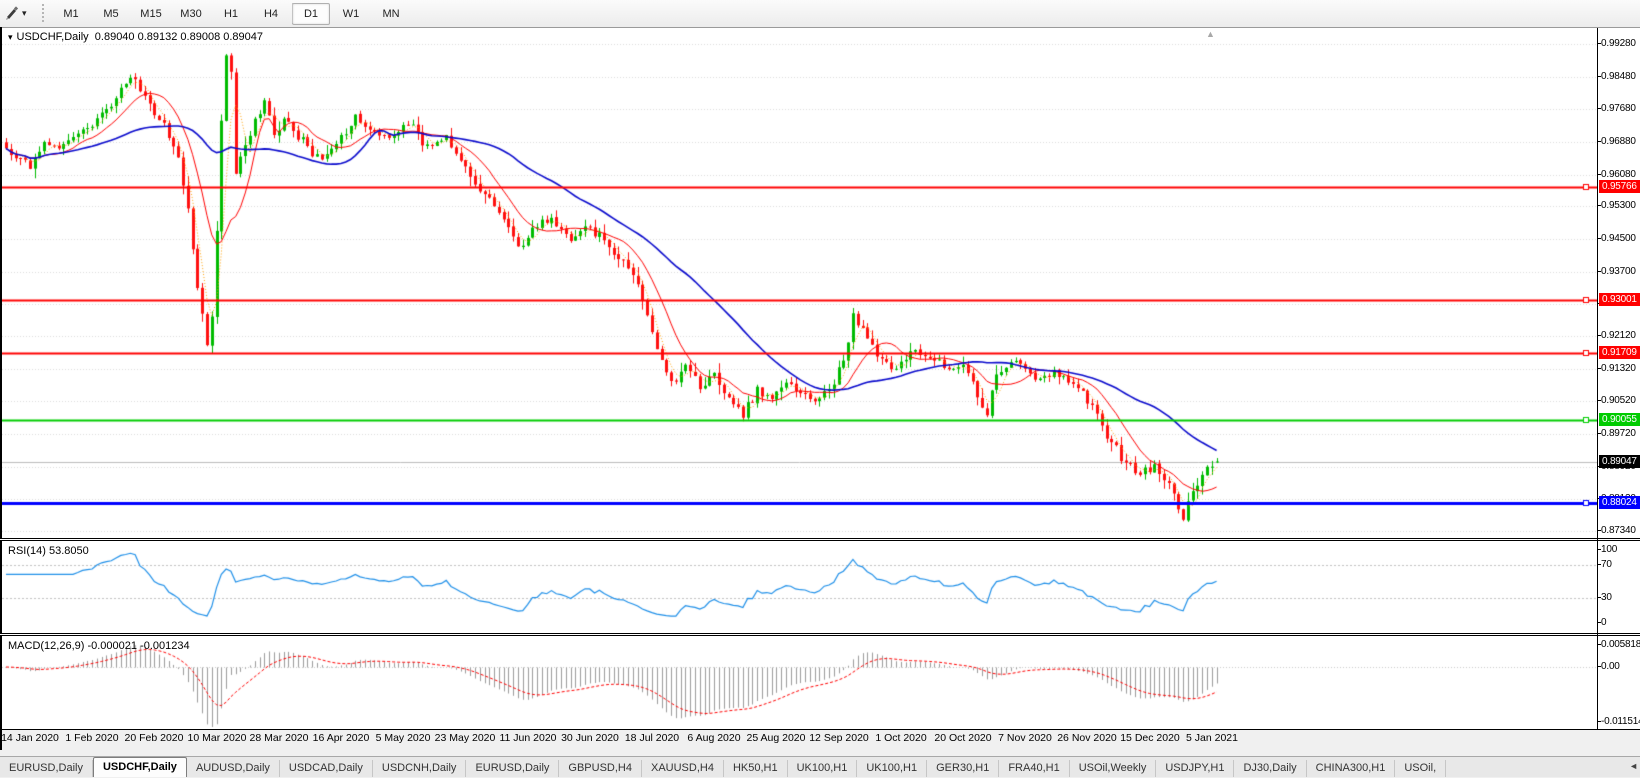 The width and height of the screenshot is (1640, 778). What do you see at coordinates (326, 768) in the screenshot?
I see `symbol-tab-usdcad-daily: USDCAD,Daily` at bounding box center [326, 768].